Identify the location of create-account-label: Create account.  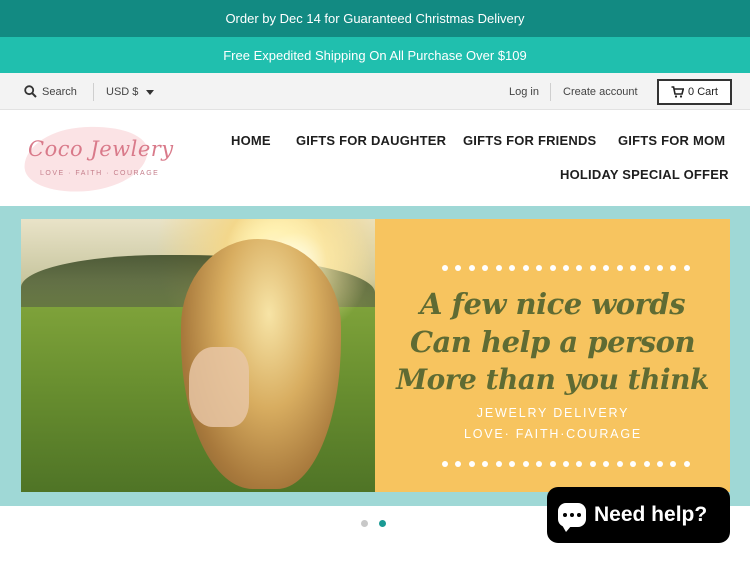
(600, 91).